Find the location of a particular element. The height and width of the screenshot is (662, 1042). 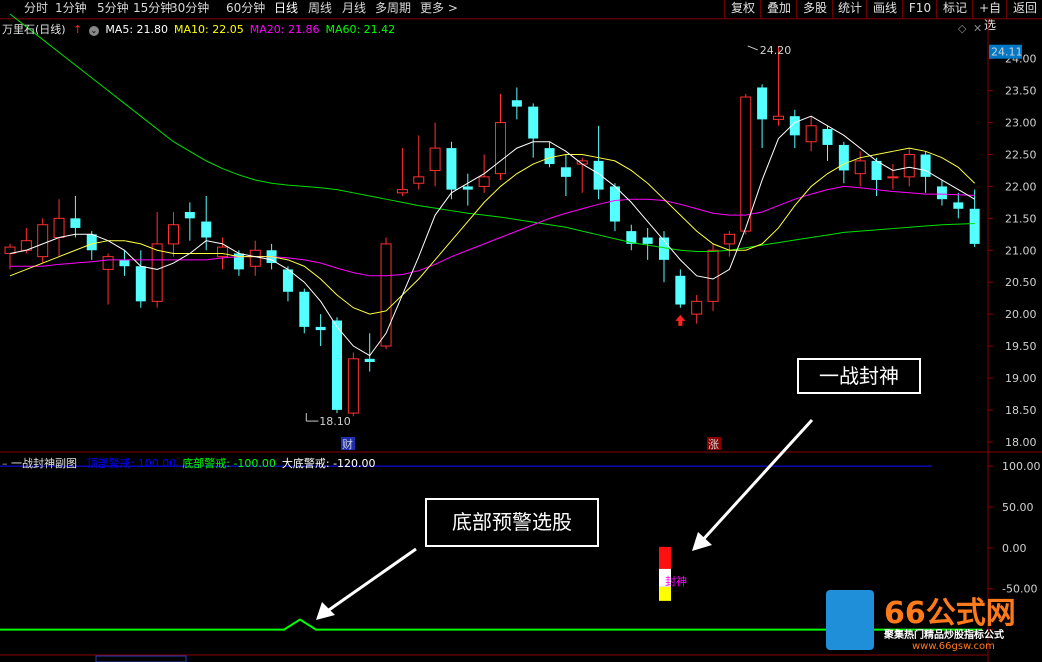

callout-arrow-bottom is located at coordinates (371, 580).